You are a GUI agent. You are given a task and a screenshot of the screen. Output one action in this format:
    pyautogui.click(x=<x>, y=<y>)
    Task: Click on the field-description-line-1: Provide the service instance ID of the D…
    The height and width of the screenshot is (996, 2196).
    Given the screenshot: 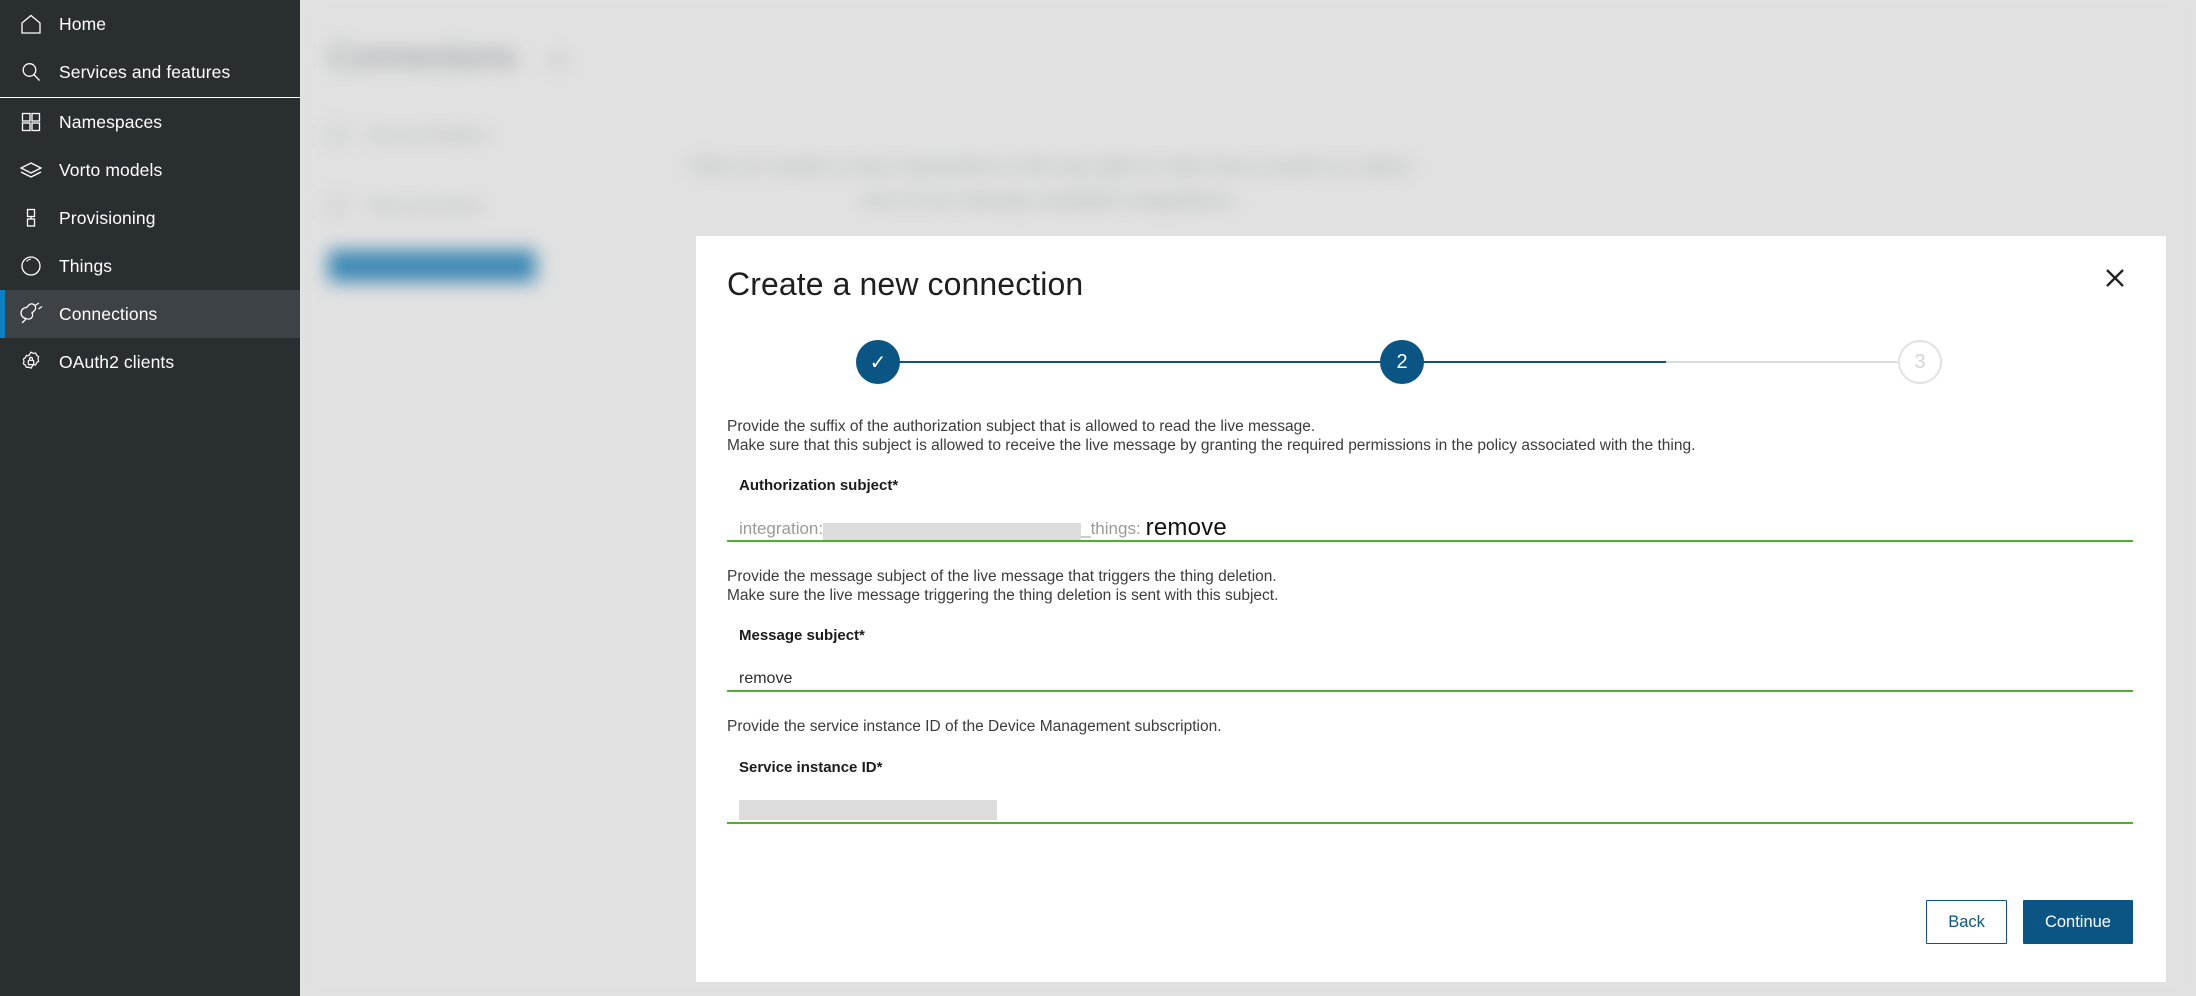 What is the action you would take?
    pyautogui.click(x=974, y=726)
    